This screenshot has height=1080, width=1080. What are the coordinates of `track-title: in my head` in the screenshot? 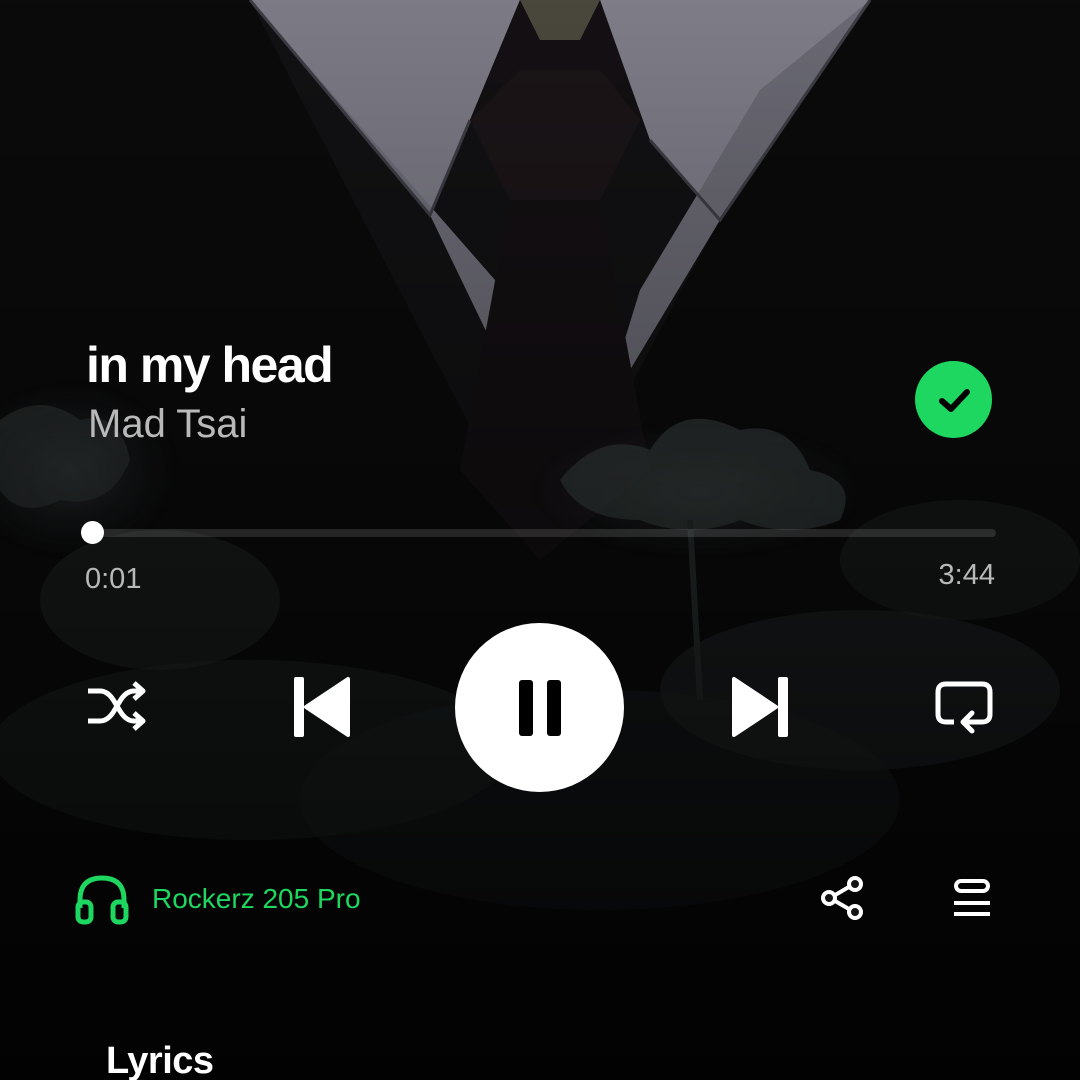 It's located at (210, 365).